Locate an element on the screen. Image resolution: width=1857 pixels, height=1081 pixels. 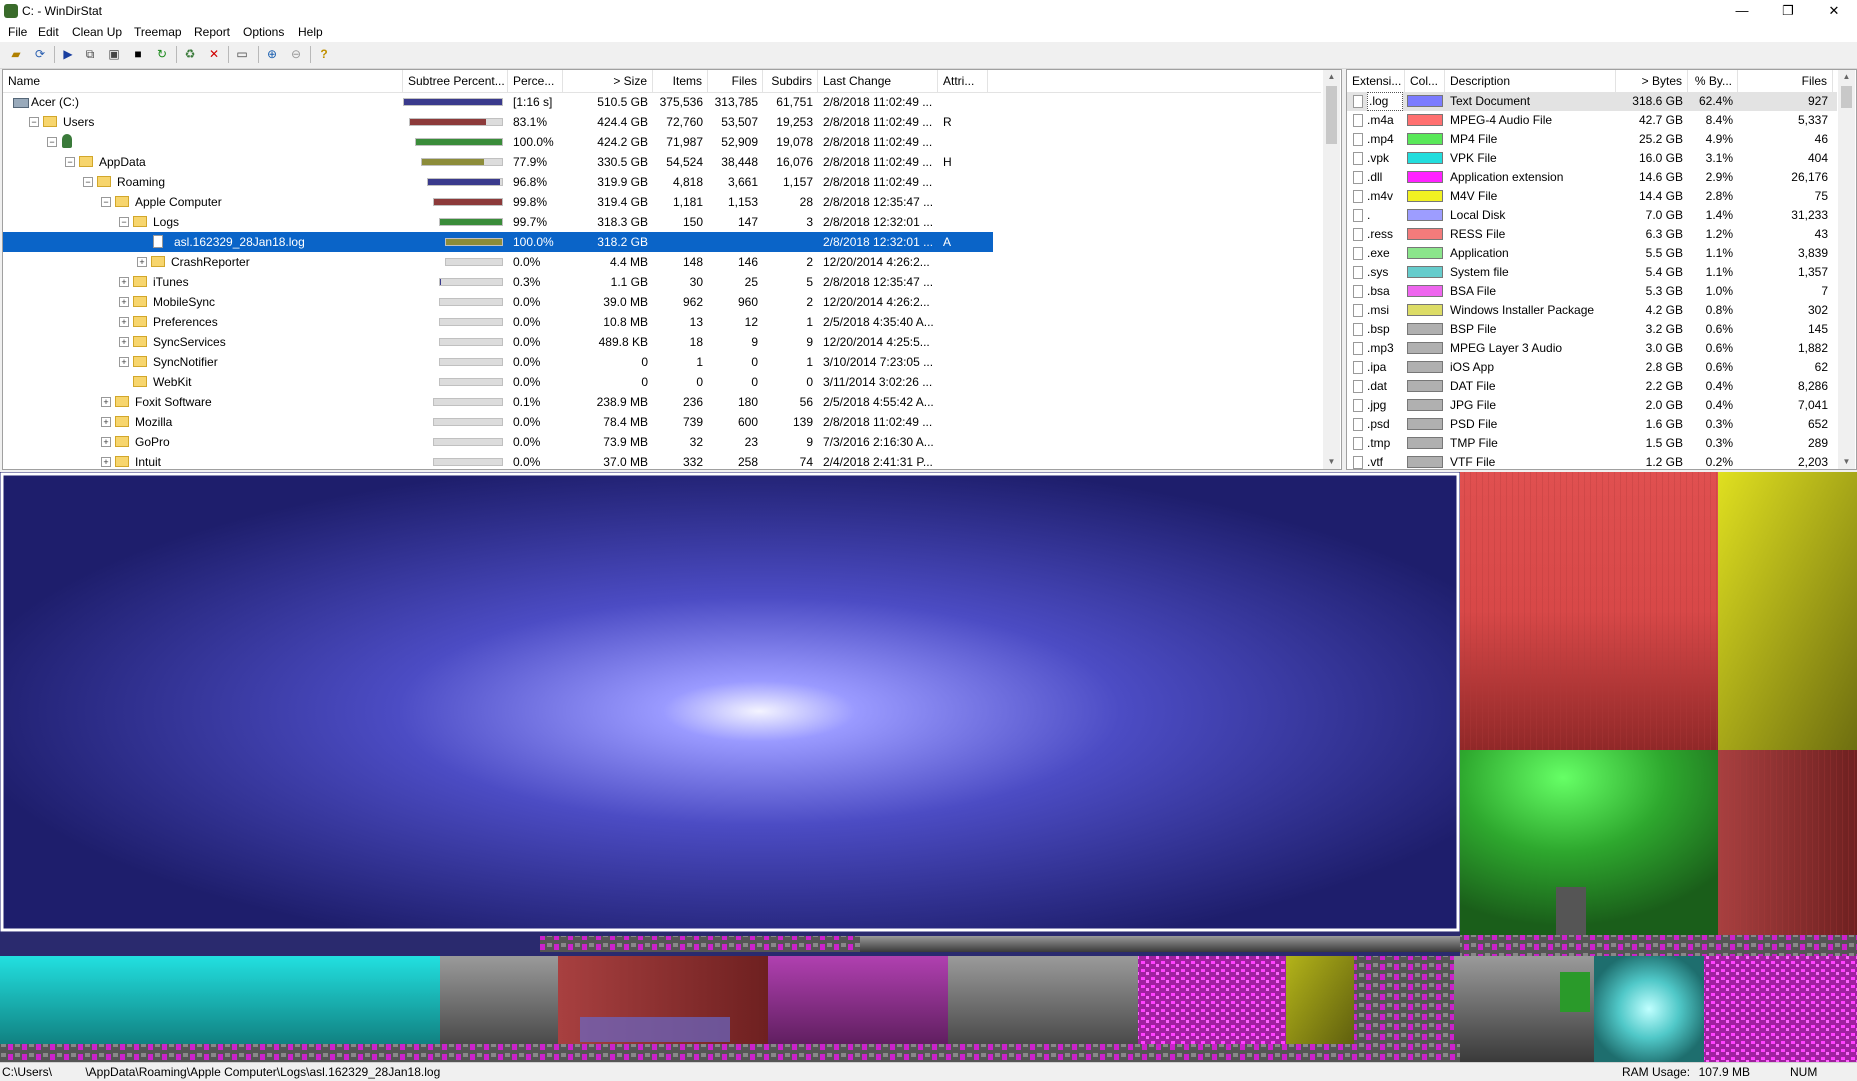
treemap-strip-bottom is located at coordinates (730, 1053).